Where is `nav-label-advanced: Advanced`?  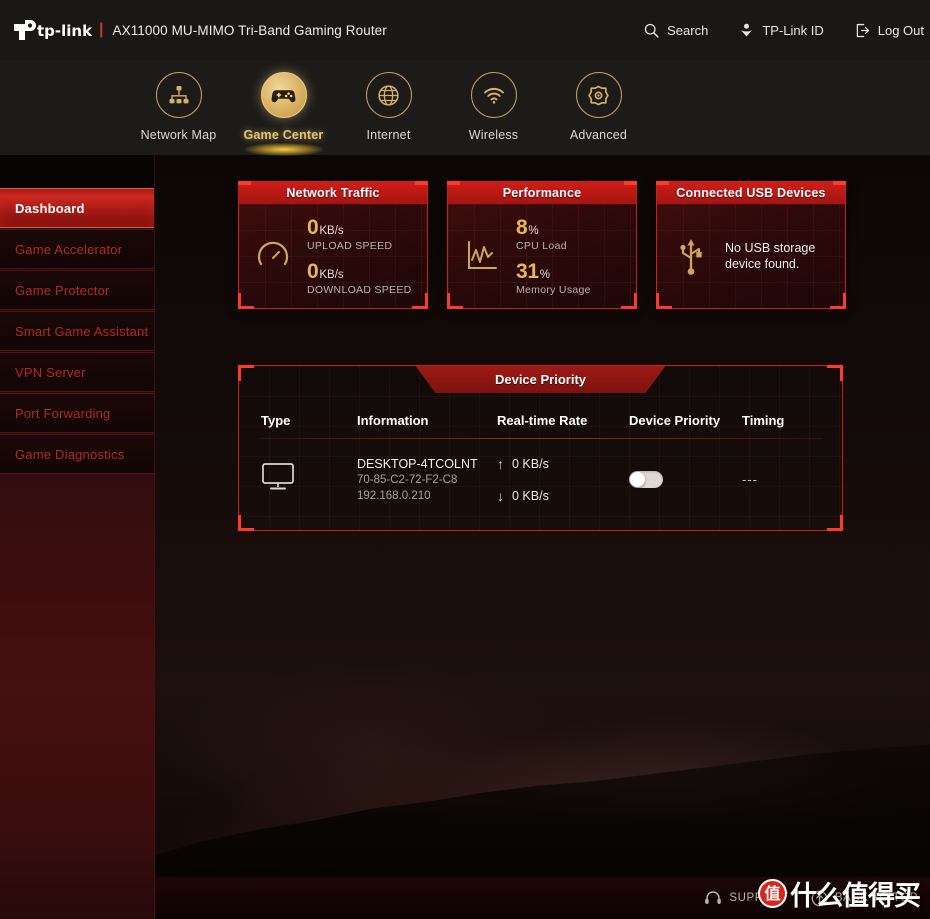 nav-label-advanced: Advanced is located at coordinates (598, 135).